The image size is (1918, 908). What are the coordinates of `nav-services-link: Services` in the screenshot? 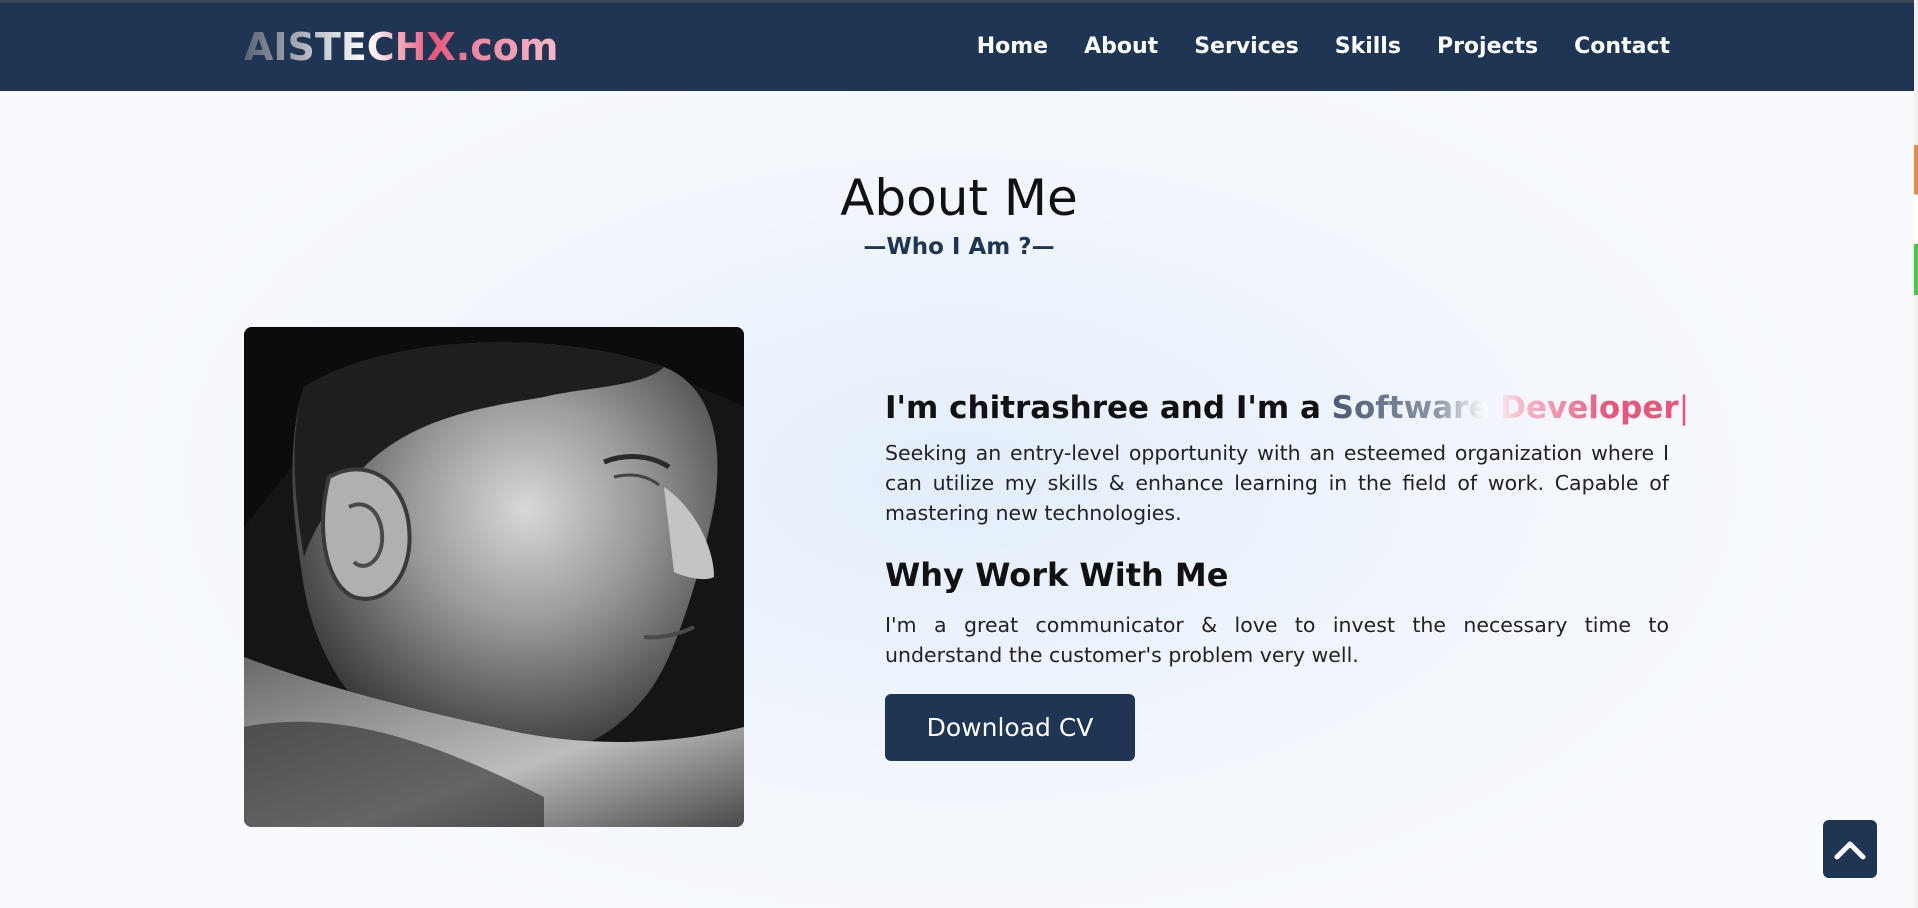 It's located at (1246, 47).